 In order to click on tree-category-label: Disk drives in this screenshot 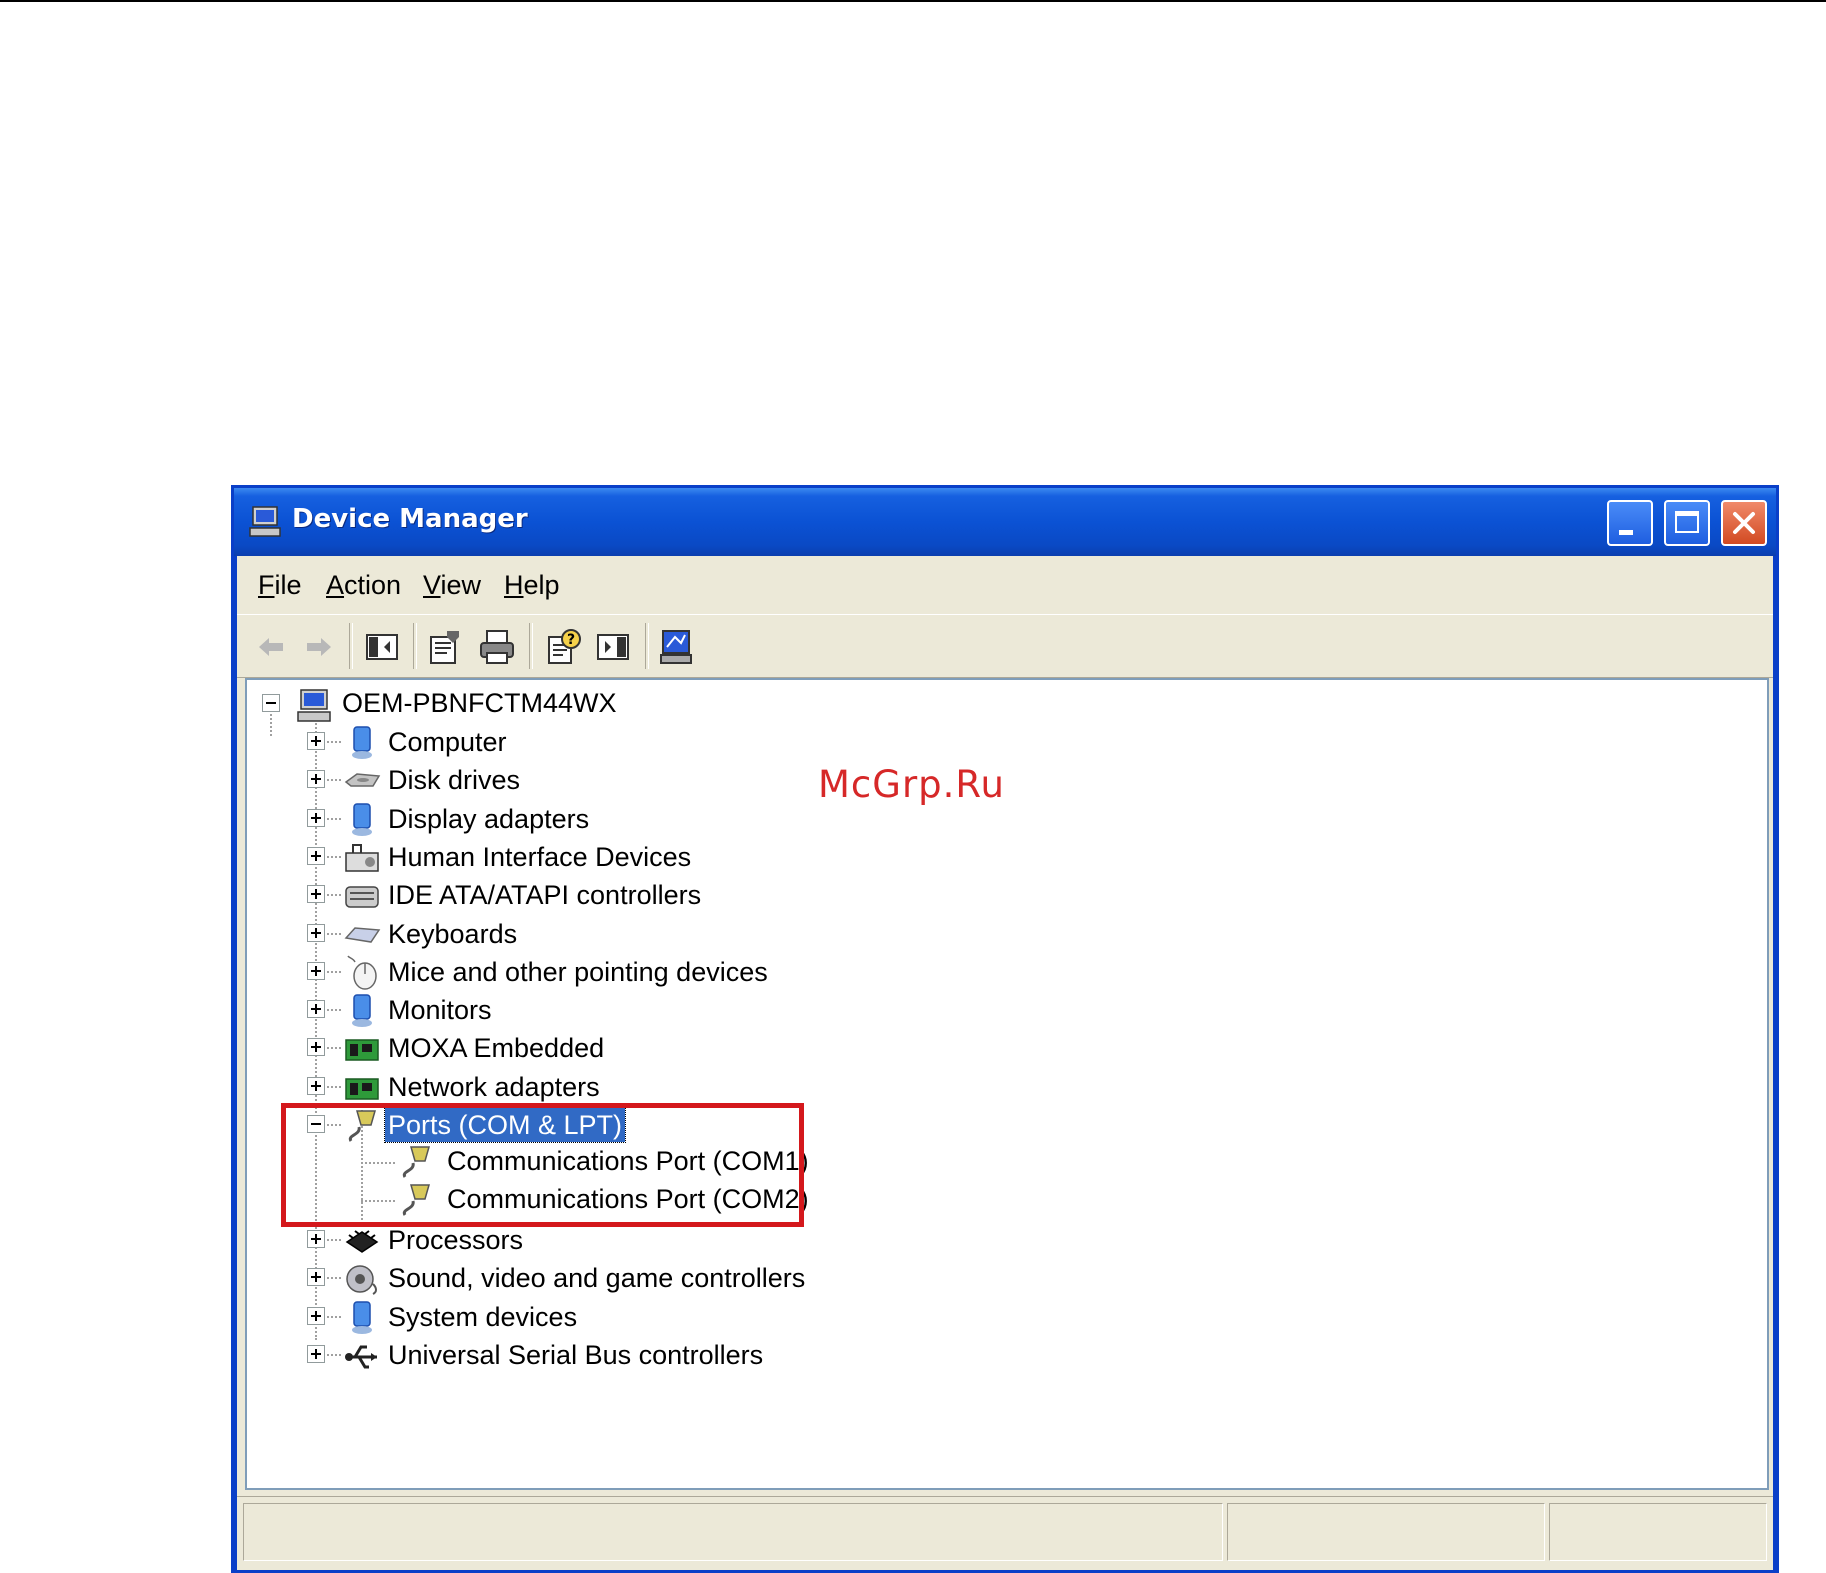, I will do `click(454, 780)`.